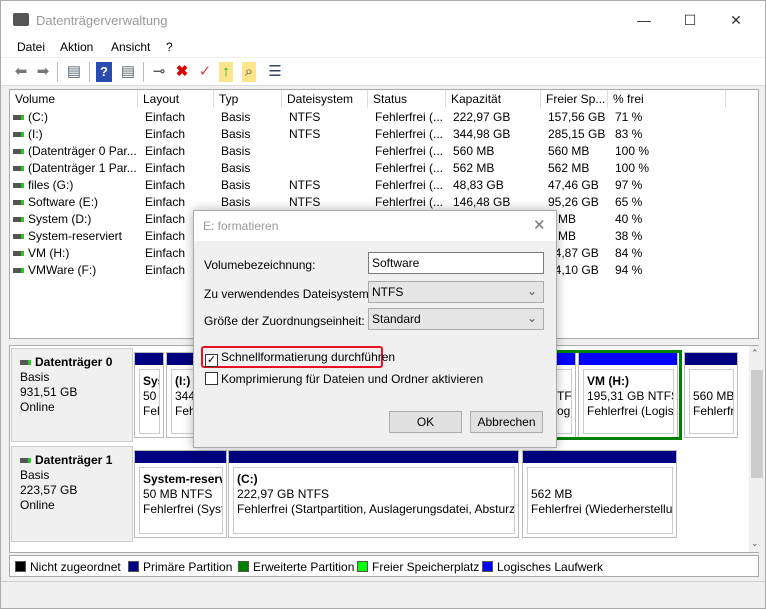 This screenshot has width=766, height=609. I want to click on column-header-prozent-frei: % frei, so click(667, 99).